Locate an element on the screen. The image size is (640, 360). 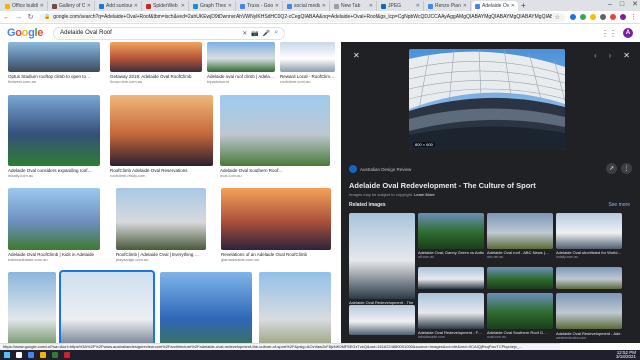
reload-icon: ↻ is located at coordinates (30, 17).